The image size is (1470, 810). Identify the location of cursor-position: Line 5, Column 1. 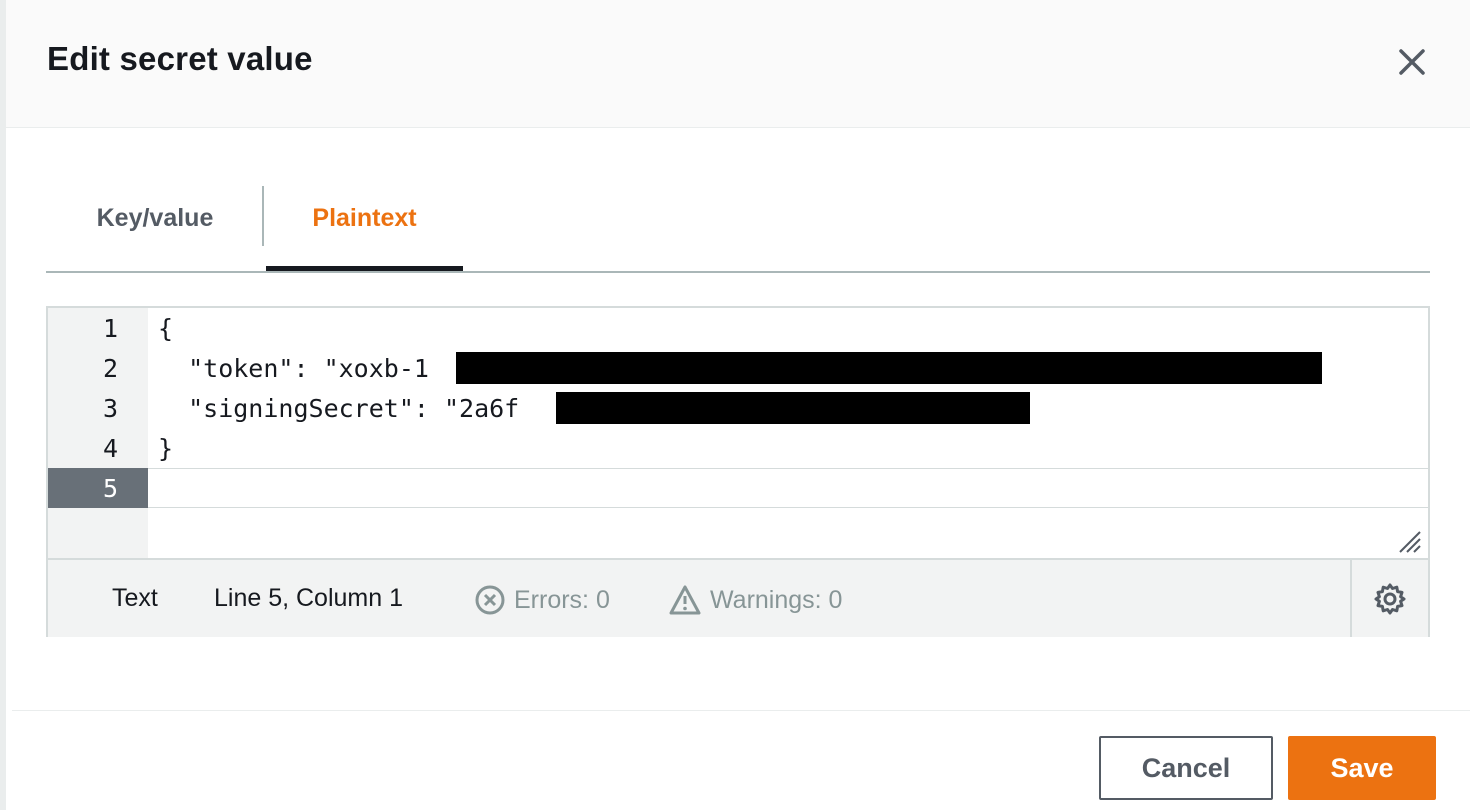
(309, 598).